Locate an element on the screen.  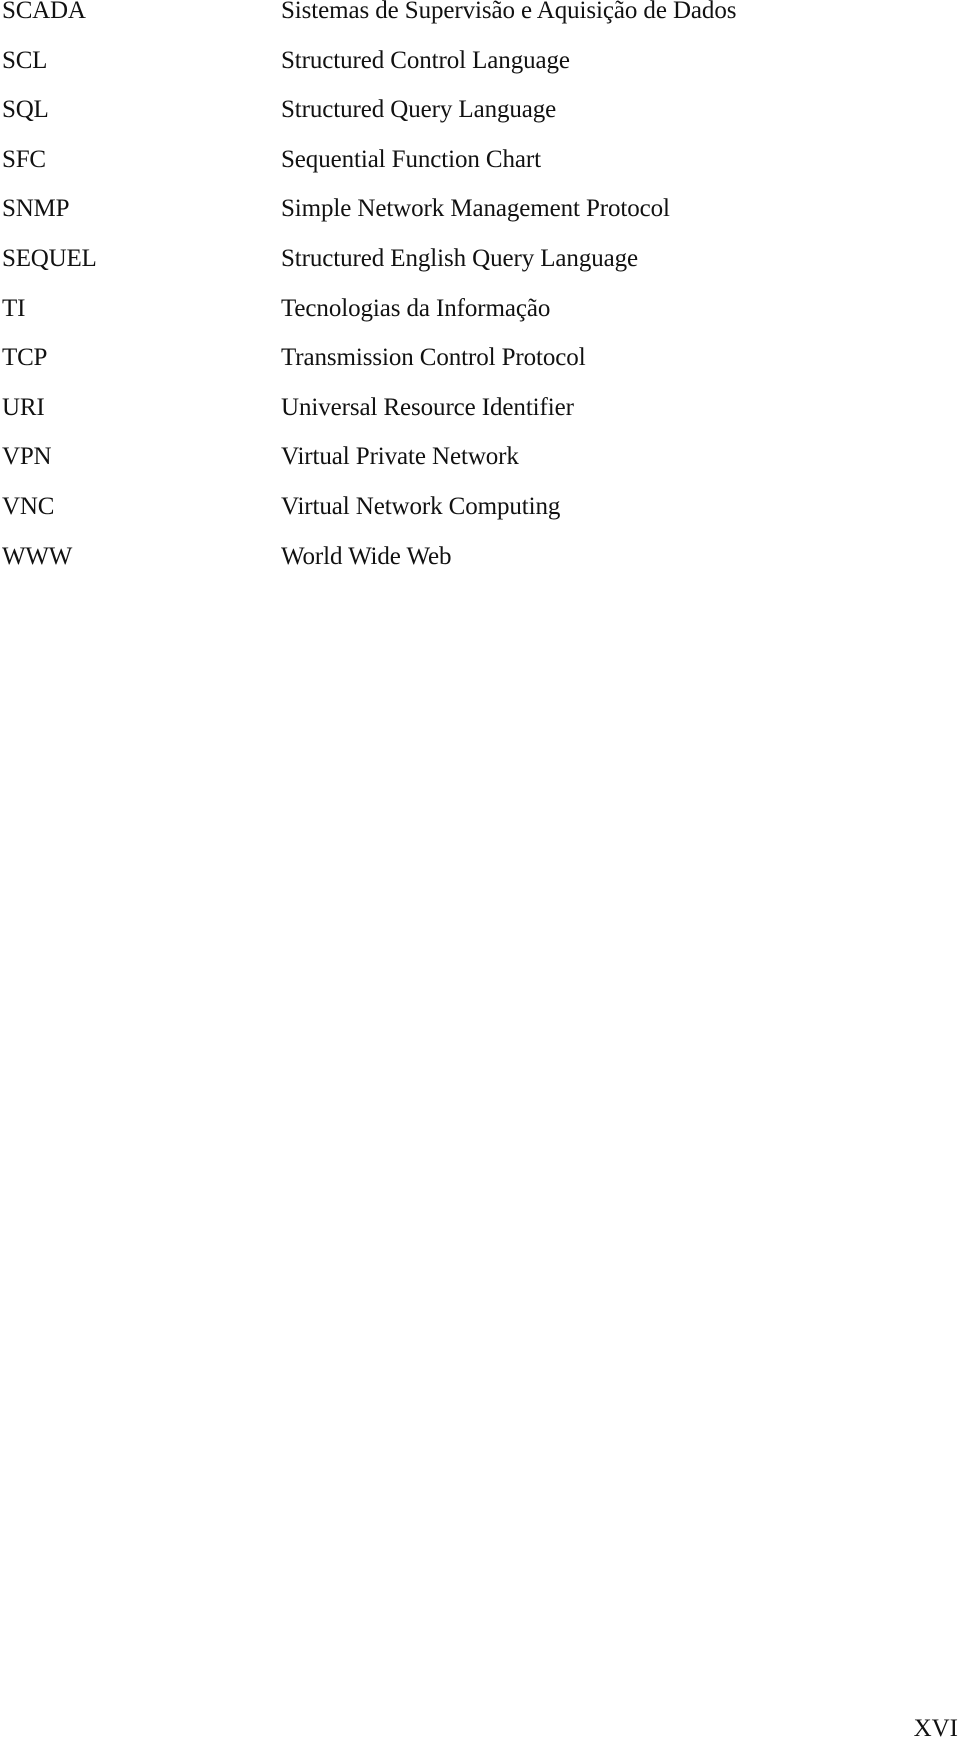
abbreviation-row: SCL Structured Control Language is located at coordinates (472, 71).